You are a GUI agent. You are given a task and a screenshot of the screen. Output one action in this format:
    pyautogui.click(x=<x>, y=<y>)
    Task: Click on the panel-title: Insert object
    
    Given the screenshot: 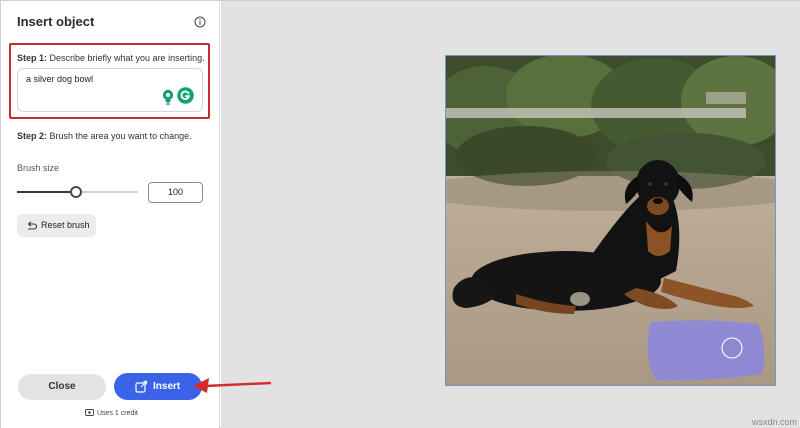 What is the action you would take?
    pyautogui.click(x=56, y=21)
    